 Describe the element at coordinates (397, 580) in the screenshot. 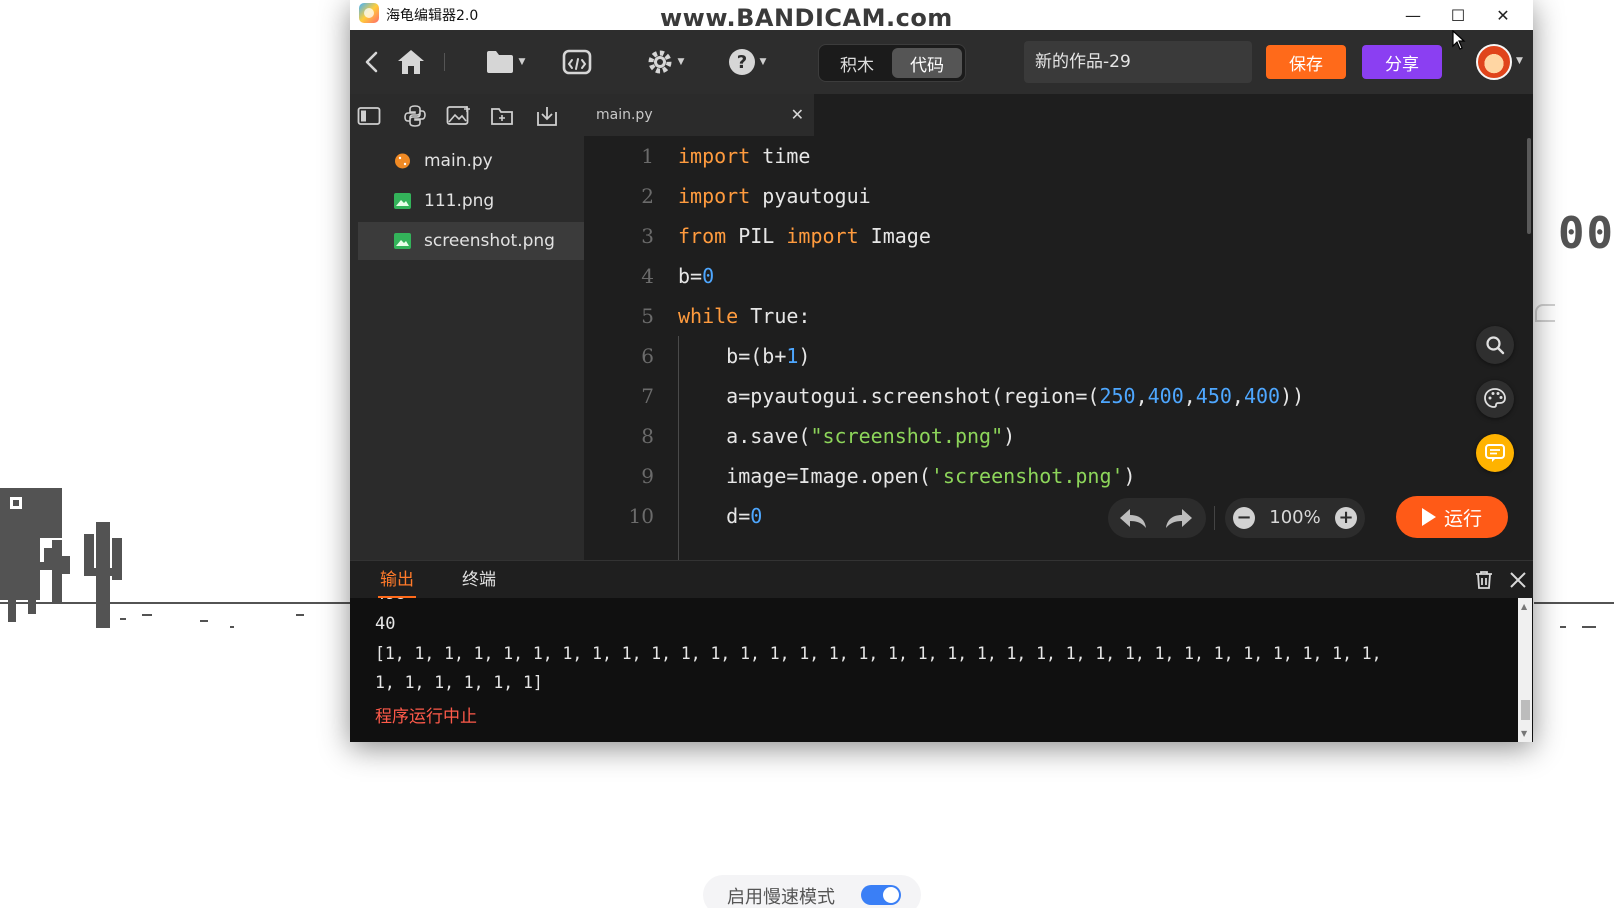

I see `tab-output: 输出` at that location.